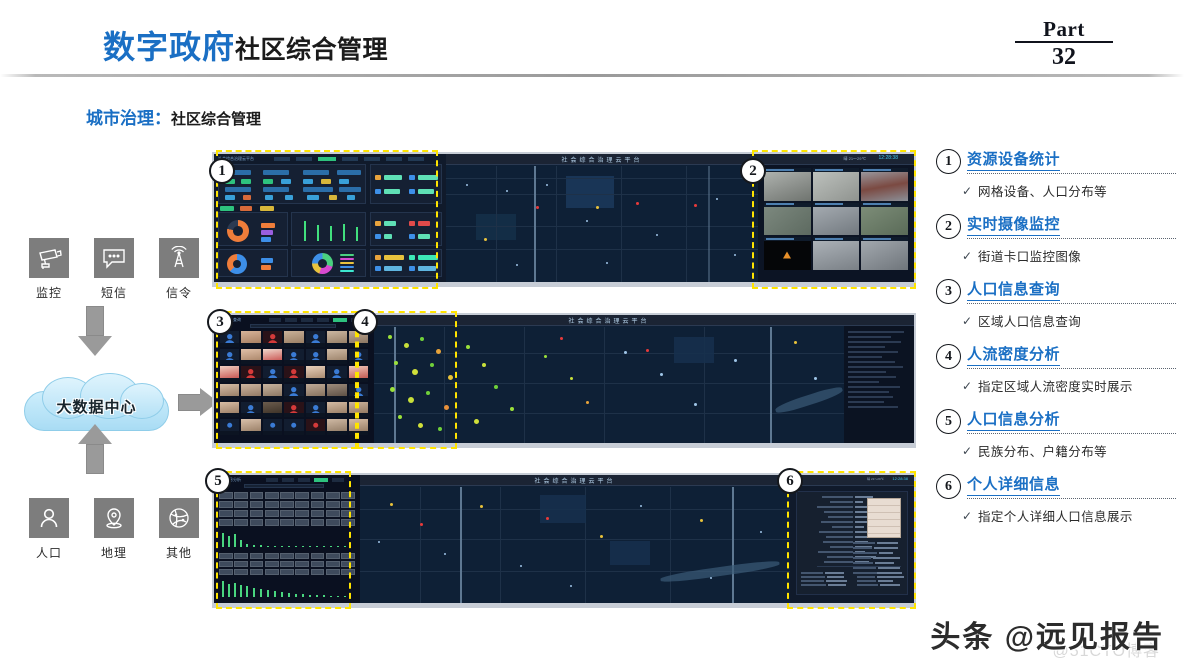 Image resolution: width=1184 pixels, height=666 pixels. I want to click on camera-feed-offline, so click(787, 253).